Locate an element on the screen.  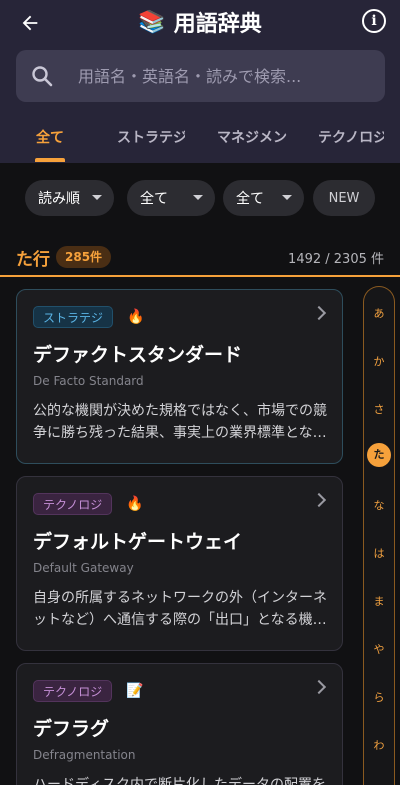
term-english: Default Gateway is located at coordinates (83, 568).